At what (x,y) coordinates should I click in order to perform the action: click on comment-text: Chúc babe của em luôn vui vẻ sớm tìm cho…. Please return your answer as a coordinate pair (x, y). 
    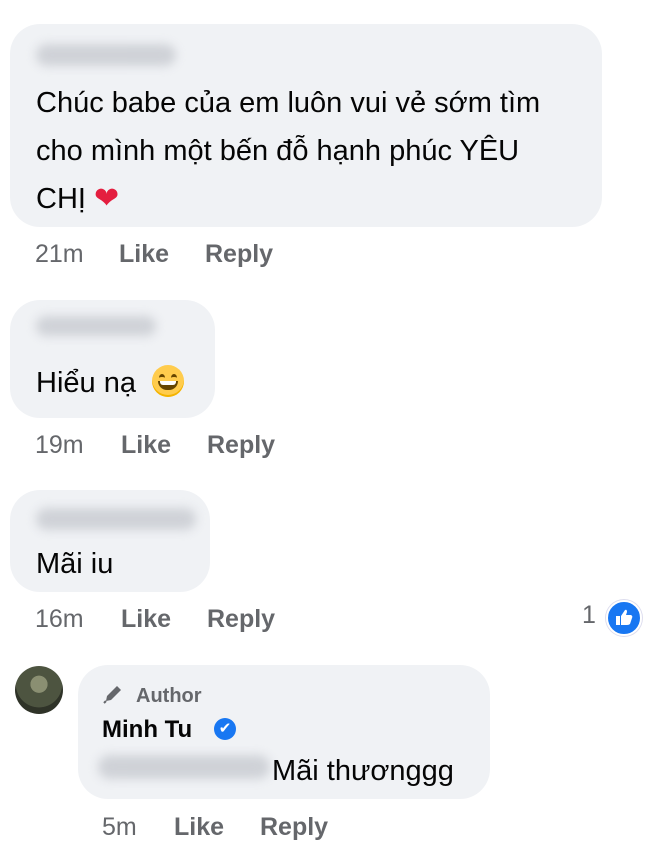
    Looking at the image, I should click on (316, 151).